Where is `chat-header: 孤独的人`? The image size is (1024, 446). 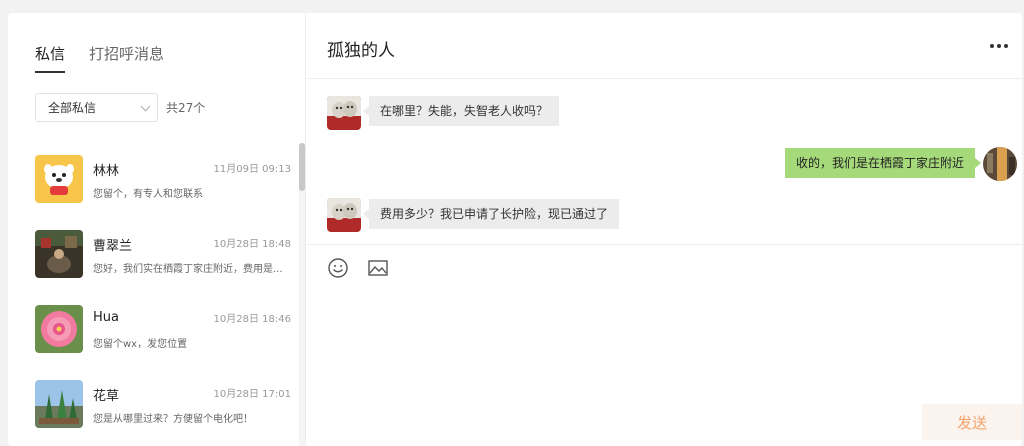
chat-header: 孤独的人 is located at coordinates (664, 46).